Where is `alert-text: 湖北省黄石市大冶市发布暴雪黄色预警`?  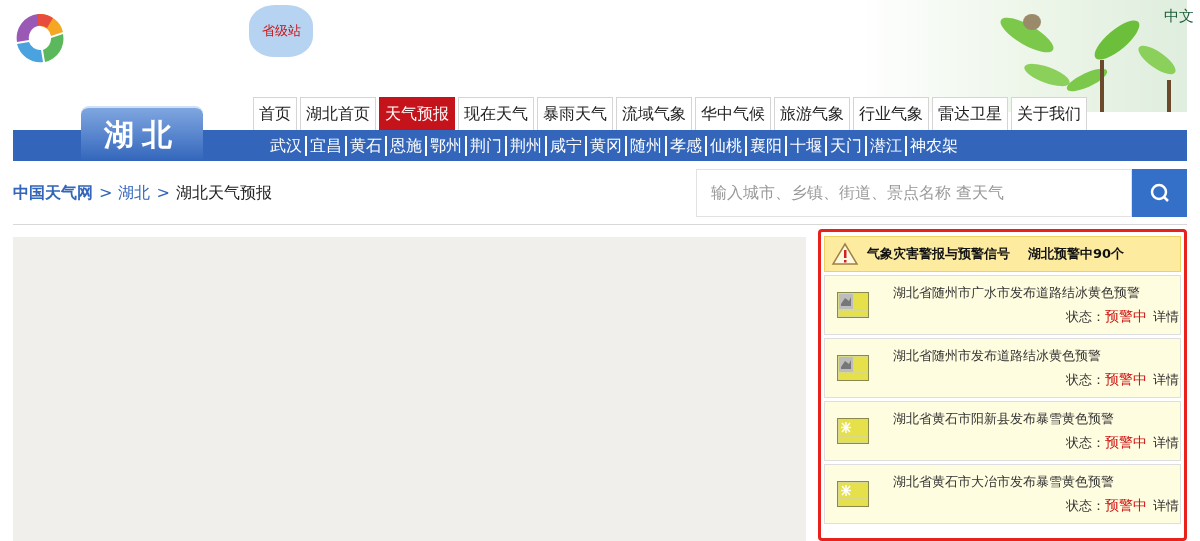 alert-text: 湖北省黄石市大冶市发布暴雪黄色预警 is located at coordinates (1004, 481).